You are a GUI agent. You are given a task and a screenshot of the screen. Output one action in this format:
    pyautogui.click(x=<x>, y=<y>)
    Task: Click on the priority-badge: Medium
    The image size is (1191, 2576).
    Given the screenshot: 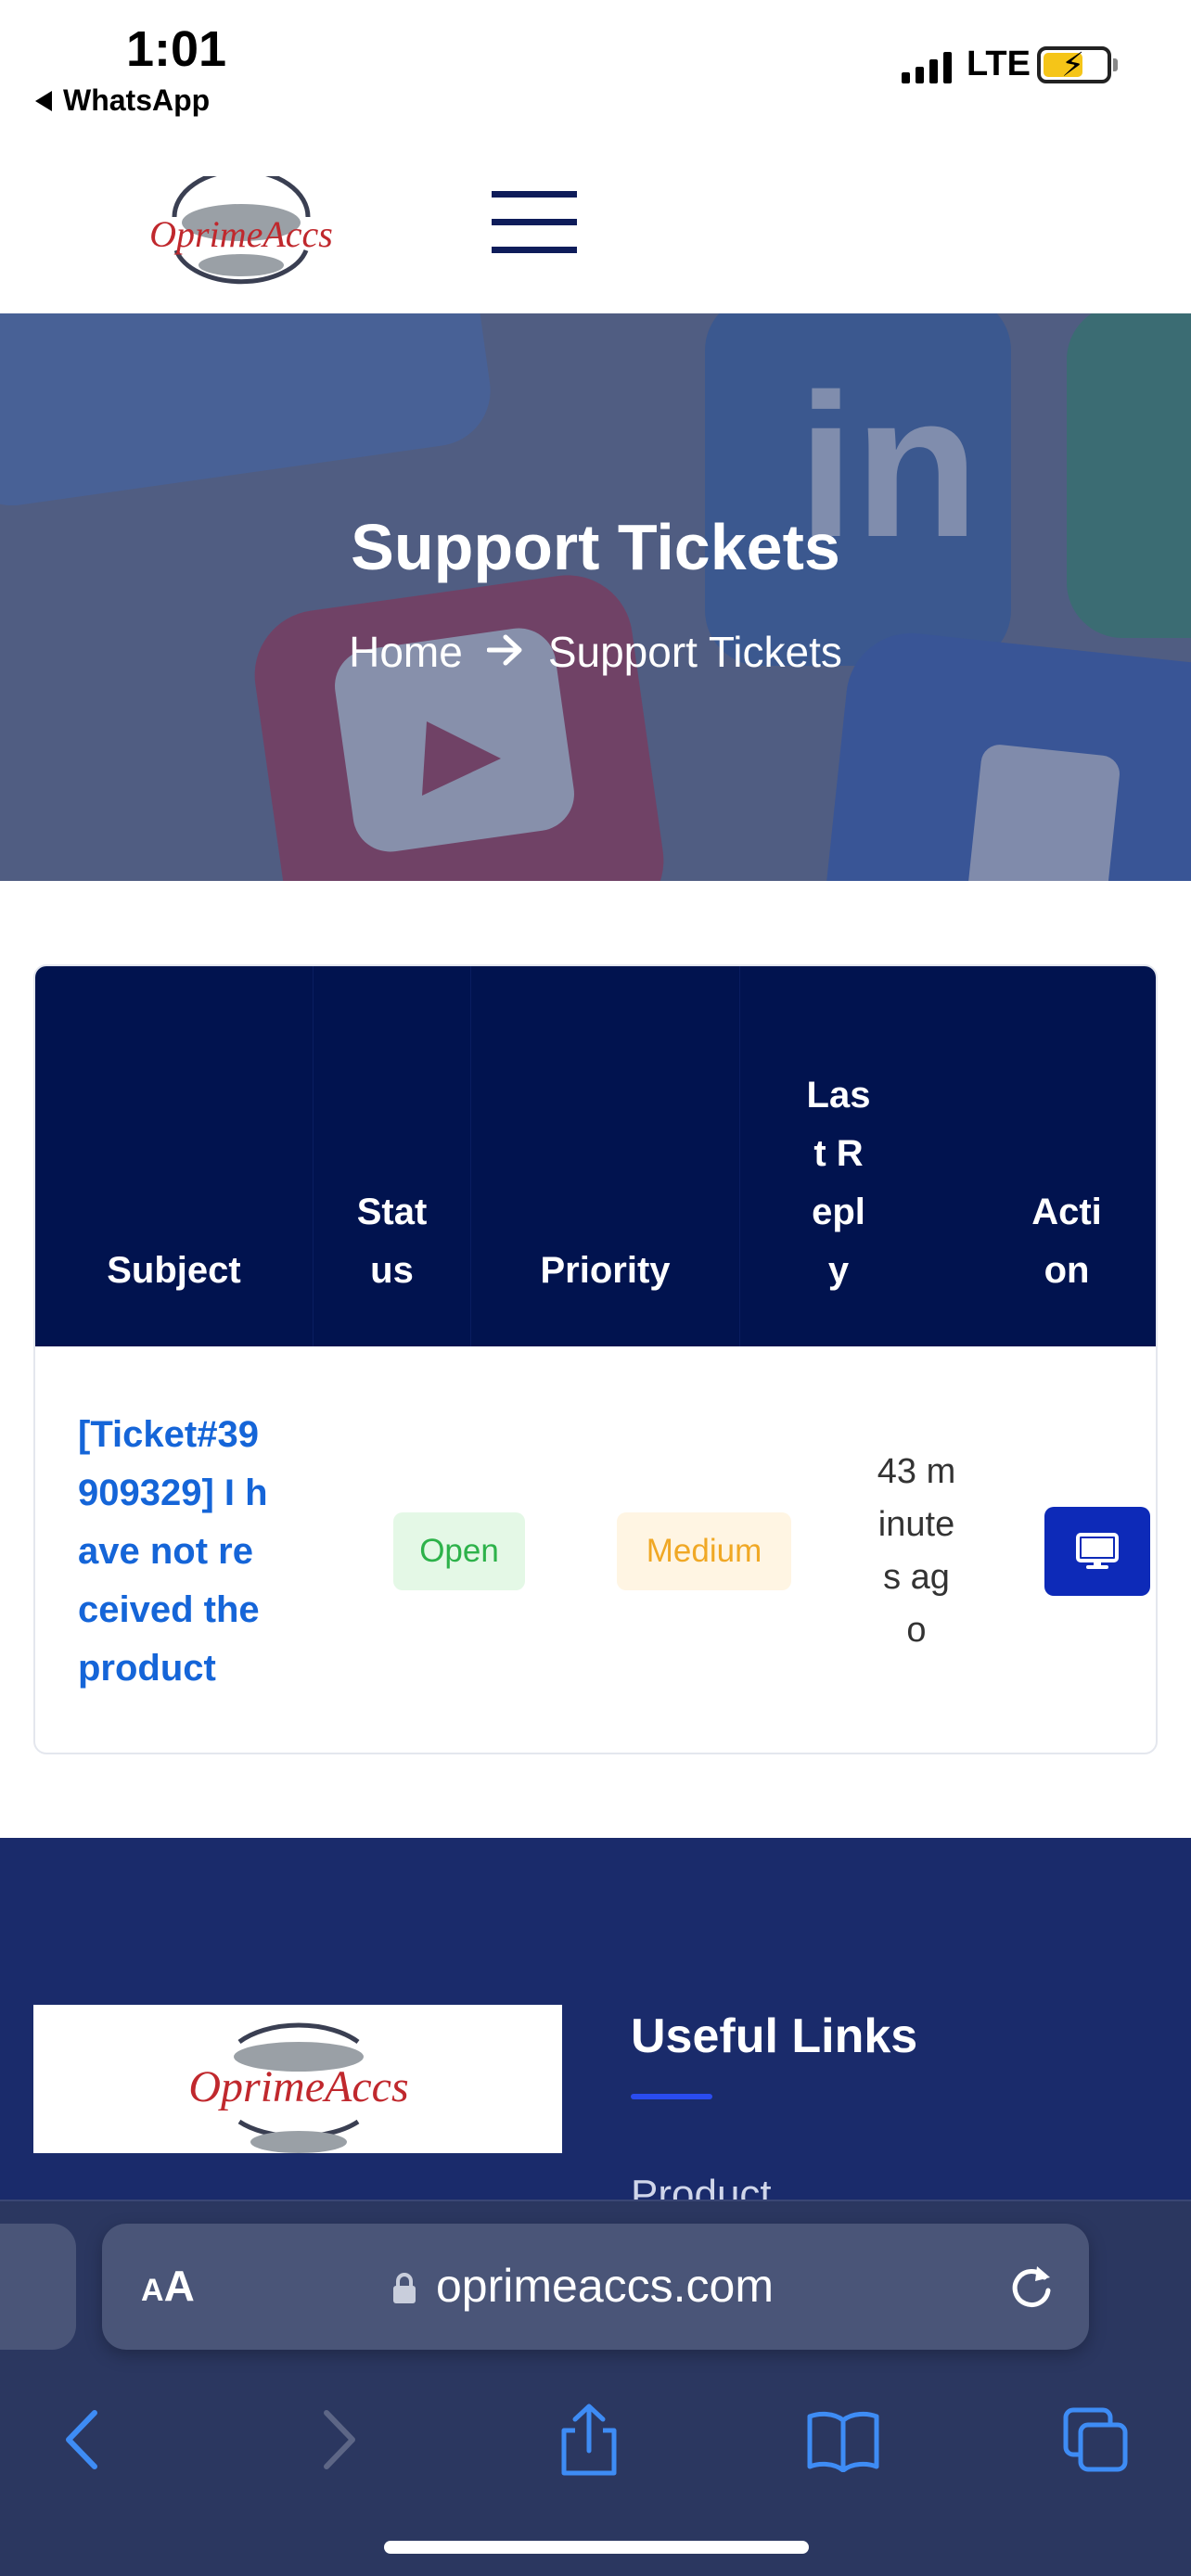 What is the action you would take?
    pyautogui.click(x=704, y=1551)
    